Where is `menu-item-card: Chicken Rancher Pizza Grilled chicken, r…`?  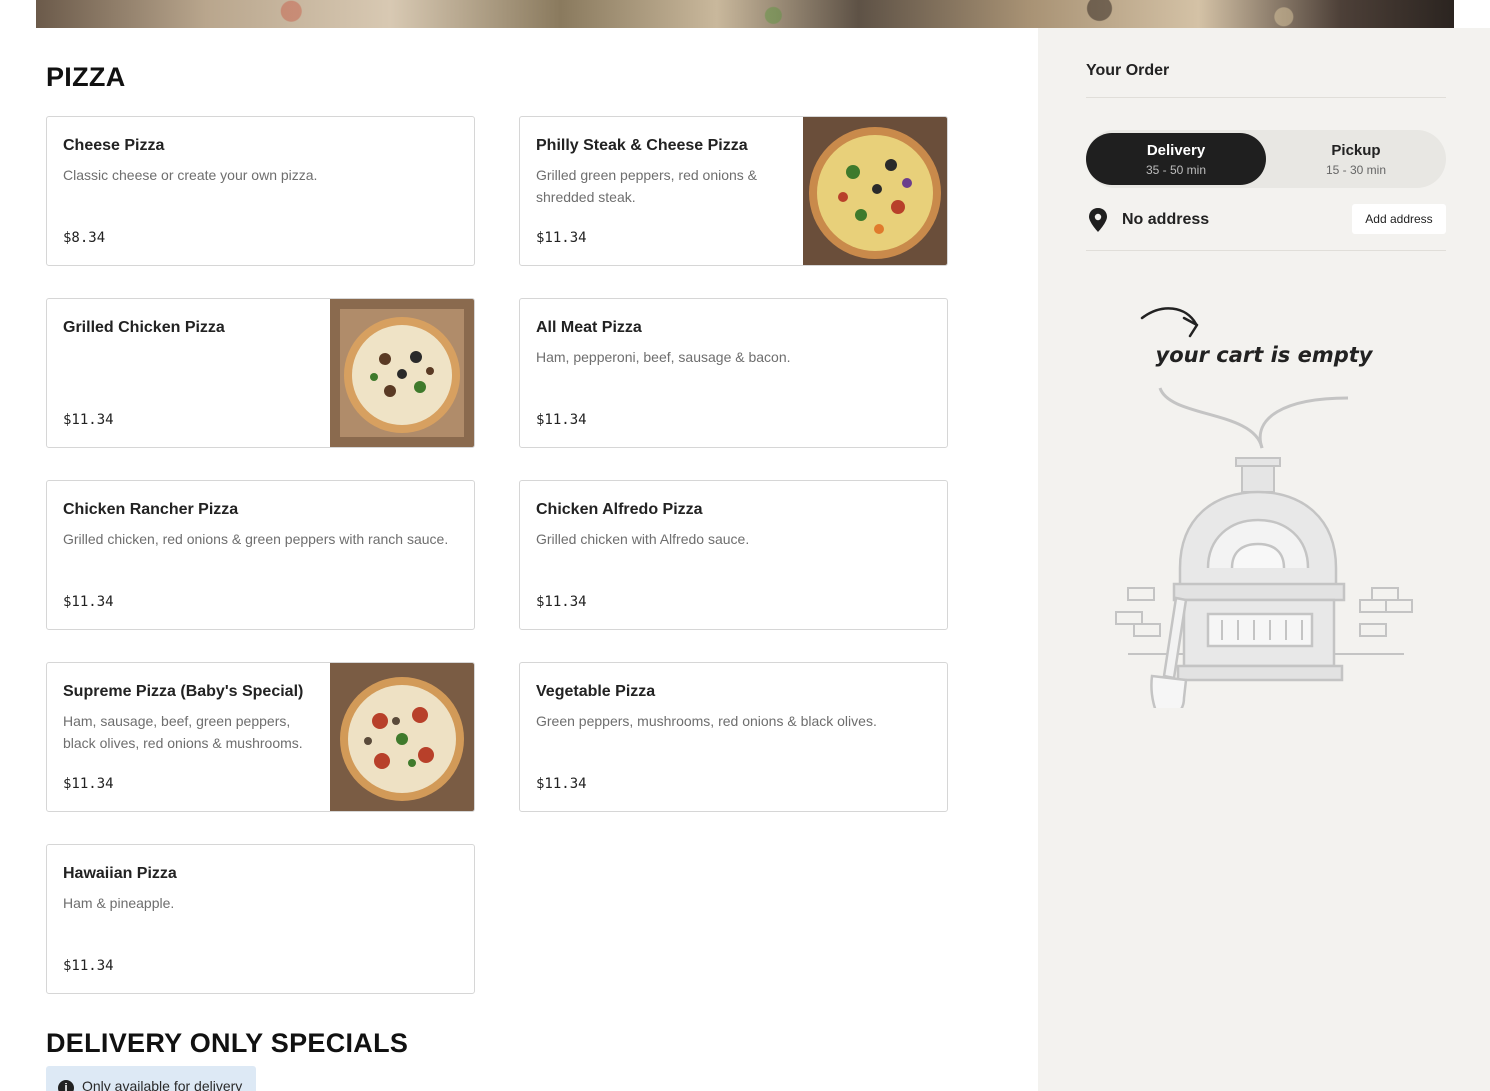 menu-item-card: Chicken Rancher Pizza Grilled chicken, r… is located at coordinates (260, 555).